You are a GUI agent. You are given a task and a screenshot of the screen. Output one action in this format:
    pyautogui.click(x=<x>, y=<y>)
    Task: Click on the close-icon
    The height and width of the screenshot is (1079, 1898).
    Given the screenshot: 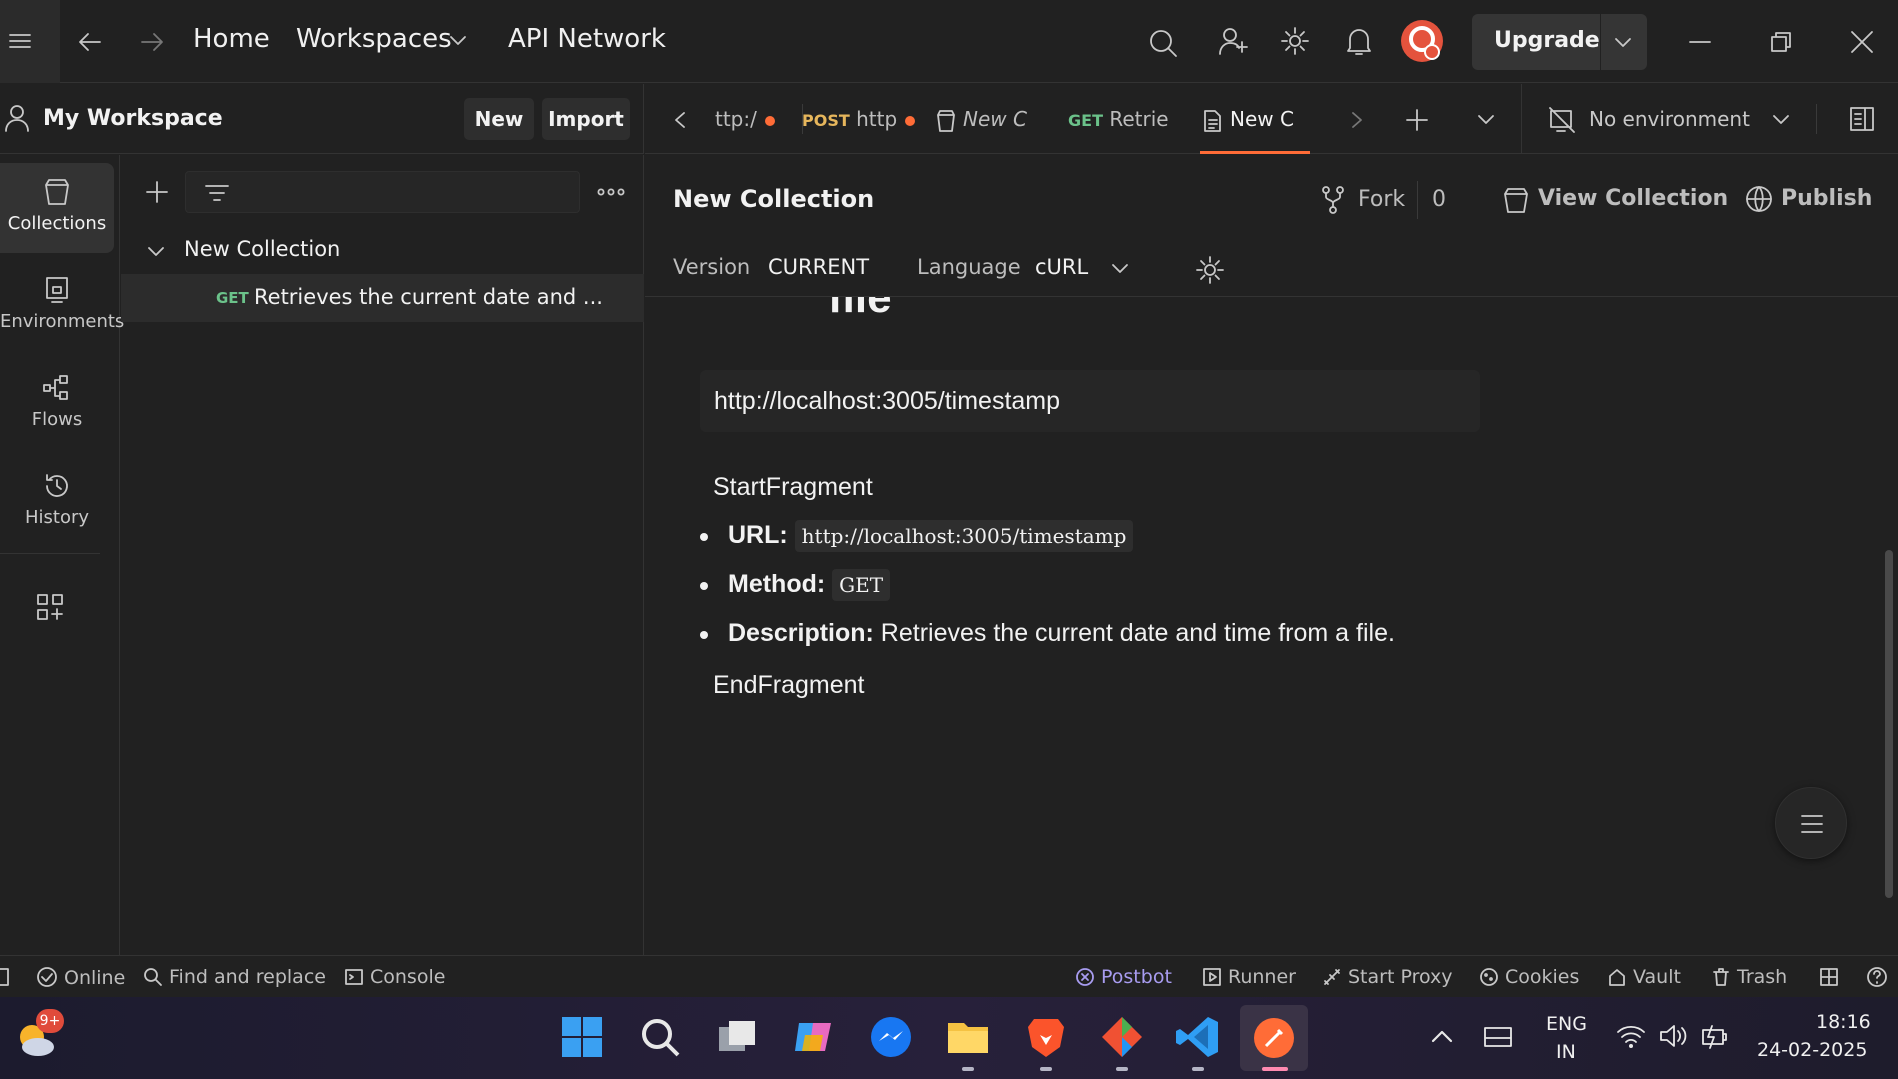 What is the action you would take?
    pyautogui.click(x=1862, y=42)
    